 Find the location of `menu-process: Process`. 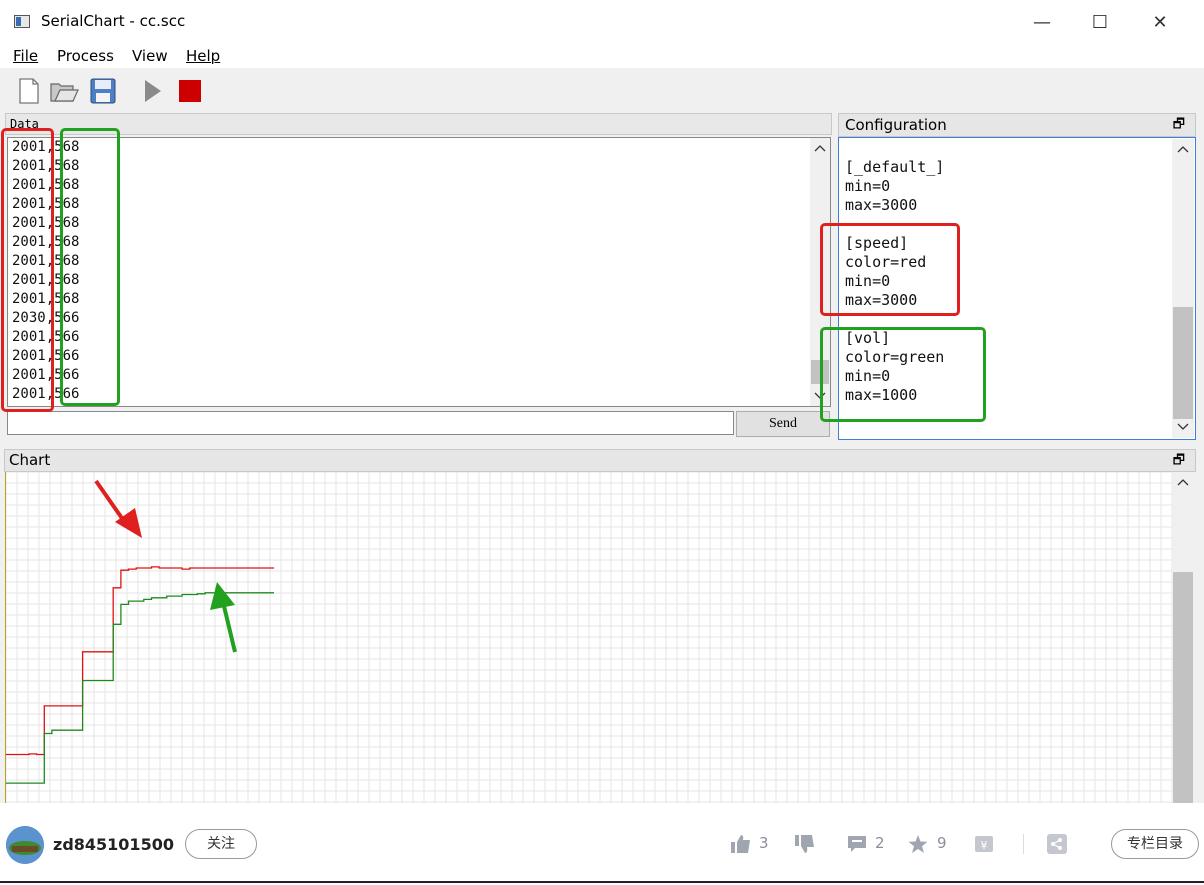

menu-process: Process is located at coordinates (85, 56).